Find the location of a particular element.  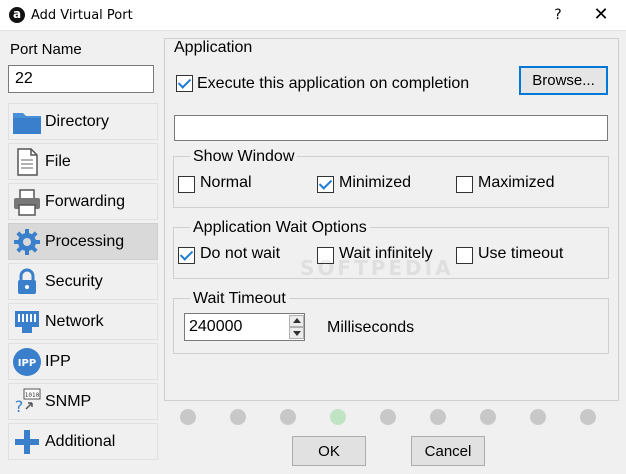

sidebar-item-security: Security is located at coordinates (83, 281).